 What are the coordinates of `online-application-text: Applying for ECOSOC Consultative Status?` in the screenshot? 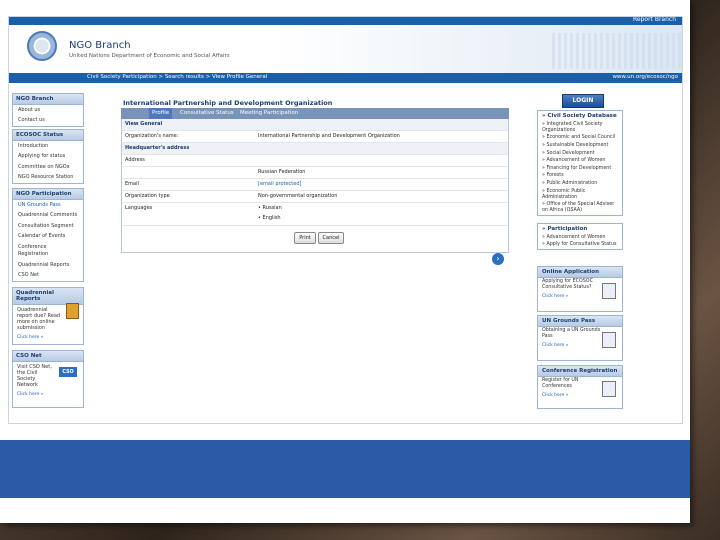 It's located at (567, 284).